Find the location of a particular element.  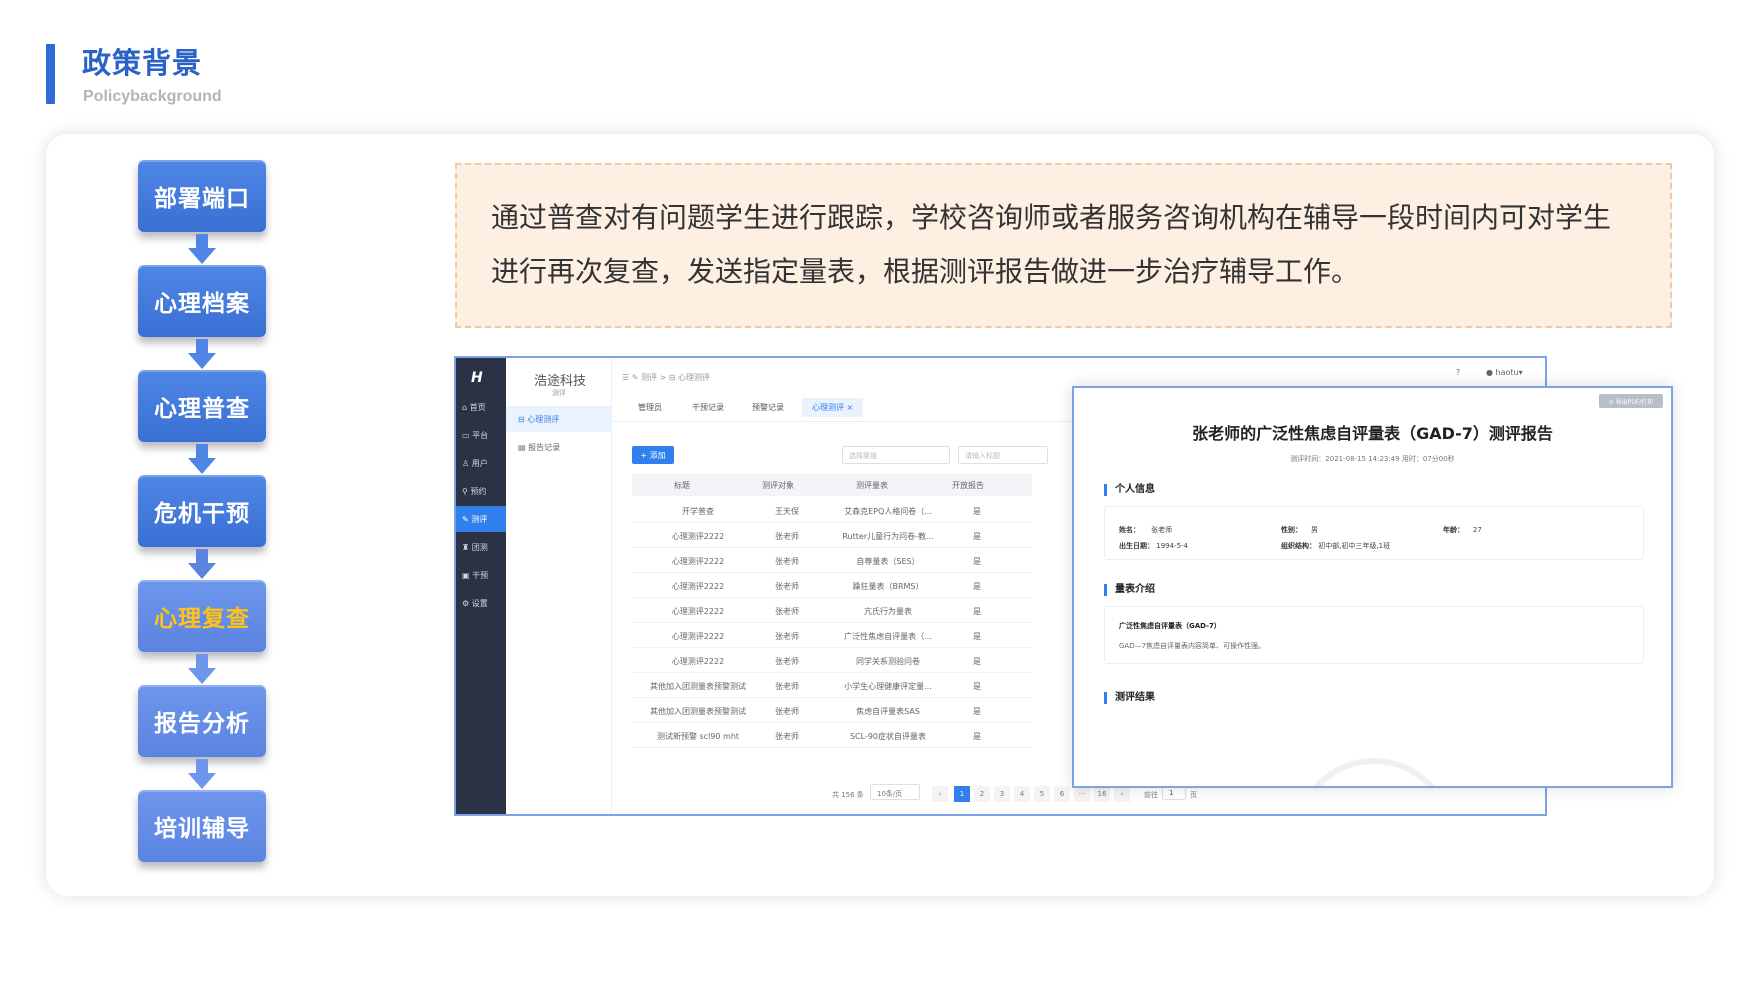

sidebar-item-home: ⌂ 首页 is located at coordinates (481, 407).